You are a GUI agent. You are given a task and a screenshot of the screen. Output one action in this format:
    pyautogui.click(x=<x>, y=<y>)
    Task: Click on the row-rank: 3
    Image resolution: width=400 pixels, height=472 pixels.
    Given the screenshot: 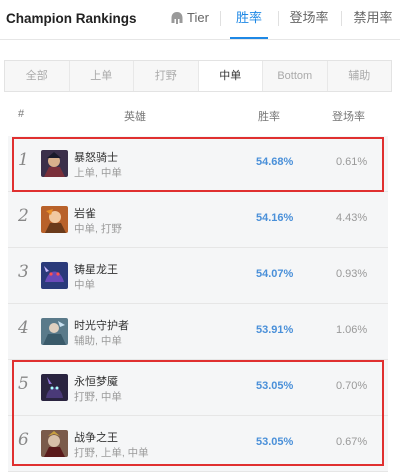 What is the action you would take?
    pyautogui.click(x=23, y=272)
    